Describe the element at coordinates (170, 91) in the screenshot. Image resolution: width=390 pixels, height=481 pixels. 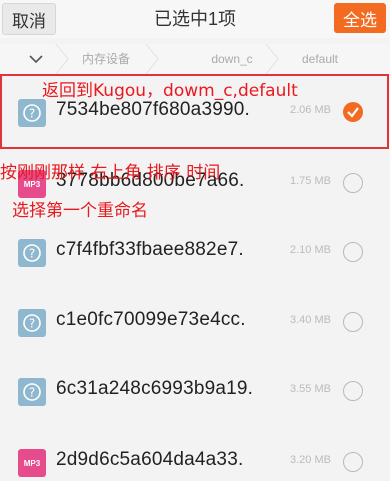
I see `annotation-note-return: 返回到Kugou，dowm_c,default` at that location.